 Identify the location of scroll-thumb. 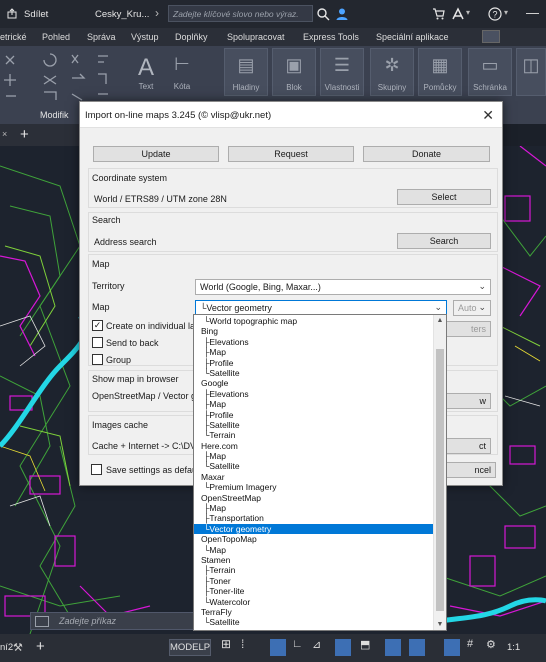
(440, 480).